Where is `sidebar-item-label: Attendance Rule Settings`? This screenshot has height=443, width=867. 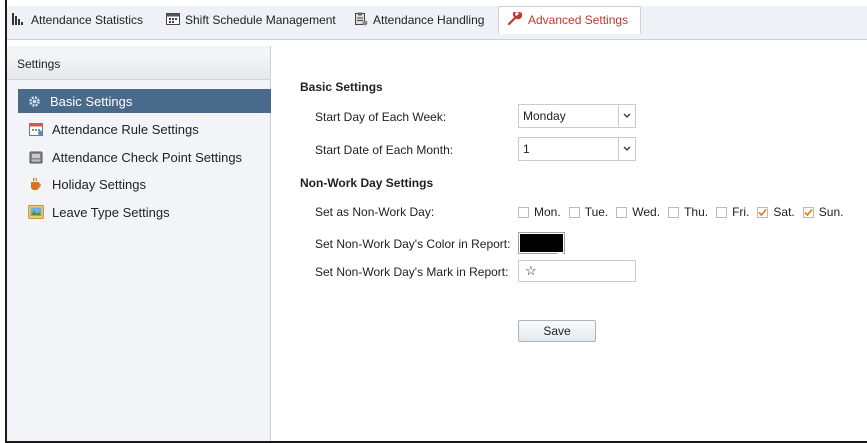 sidebar-item-label: Attendance Rule Settings is located at coordinates (125, 129).